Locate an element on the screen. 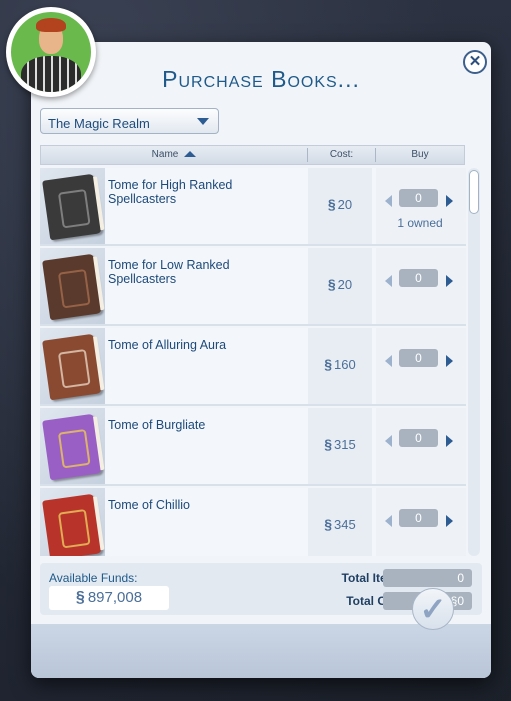  scrollbar-thumb is located at coordinates (474, 192).